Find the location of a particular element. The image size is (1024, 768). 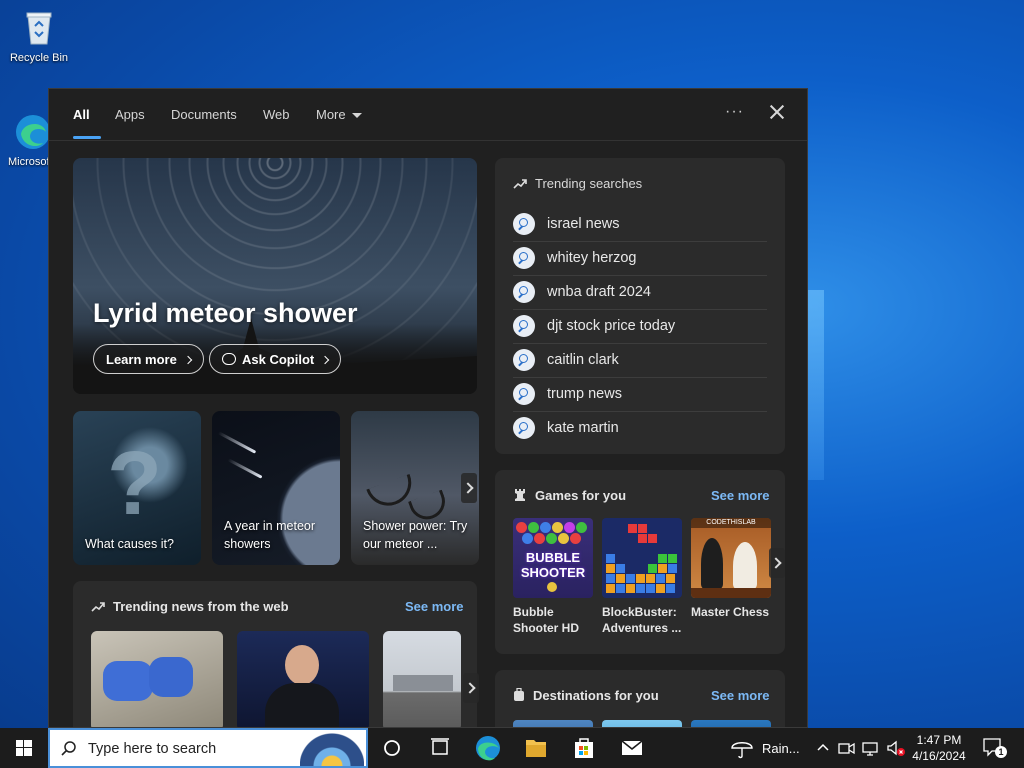

game-name: Bubble Shooter HD is located at coordinates (546, 620).